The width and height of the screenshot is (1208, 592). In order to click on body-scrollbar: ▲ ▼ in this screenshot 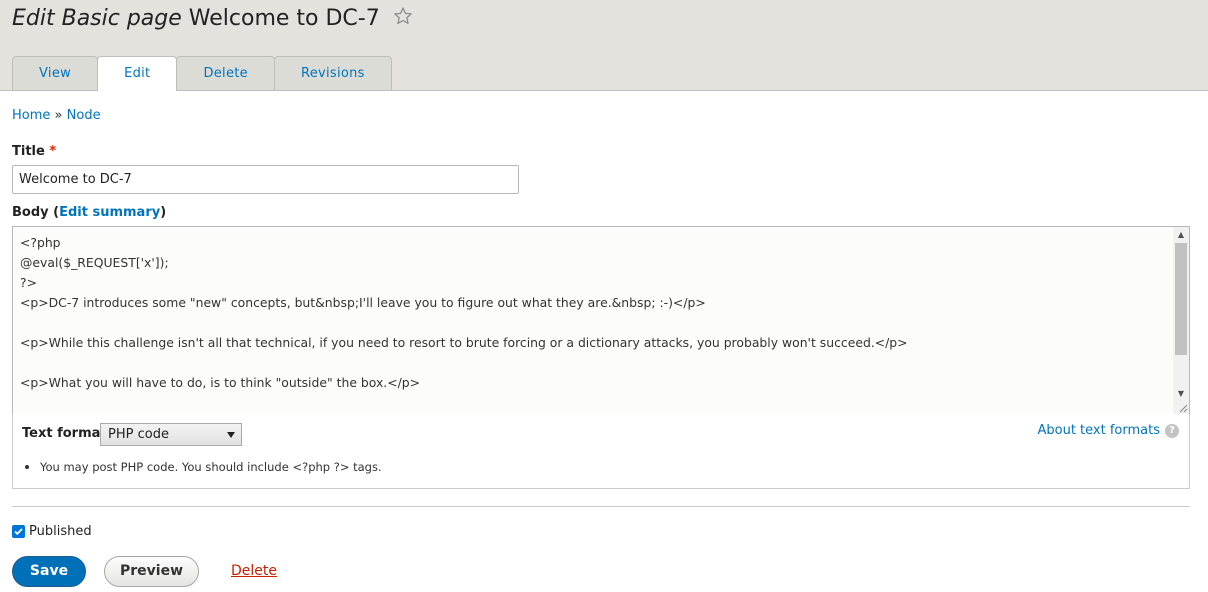, I will do `click(1181, 320)`.